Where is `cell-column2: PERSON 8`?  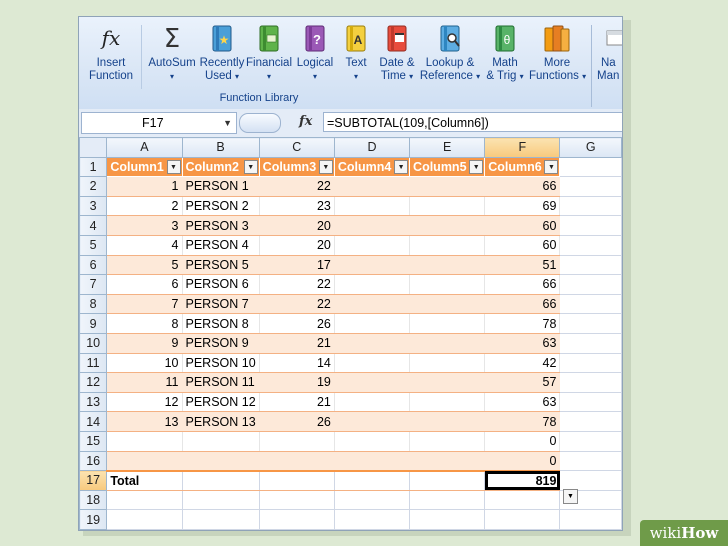 cell-column2: PERSON 8 is located at coordinates (220, 323).